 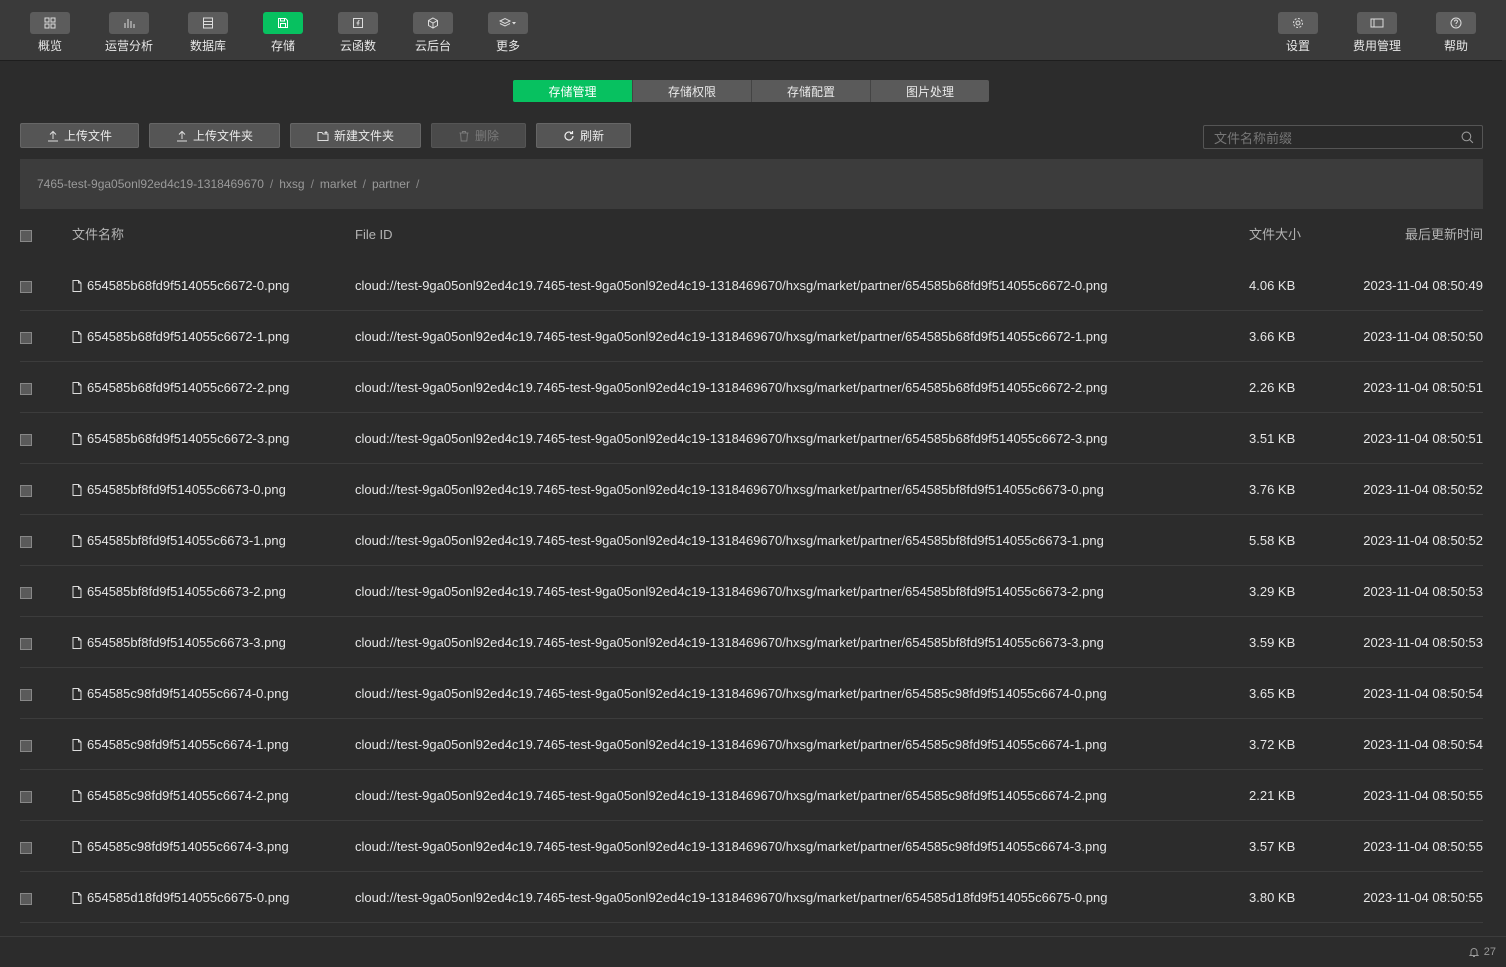 I want to click on file-name-cell: 654585c98fd9f514055c6674-2.png, so click(x=180, y=795).